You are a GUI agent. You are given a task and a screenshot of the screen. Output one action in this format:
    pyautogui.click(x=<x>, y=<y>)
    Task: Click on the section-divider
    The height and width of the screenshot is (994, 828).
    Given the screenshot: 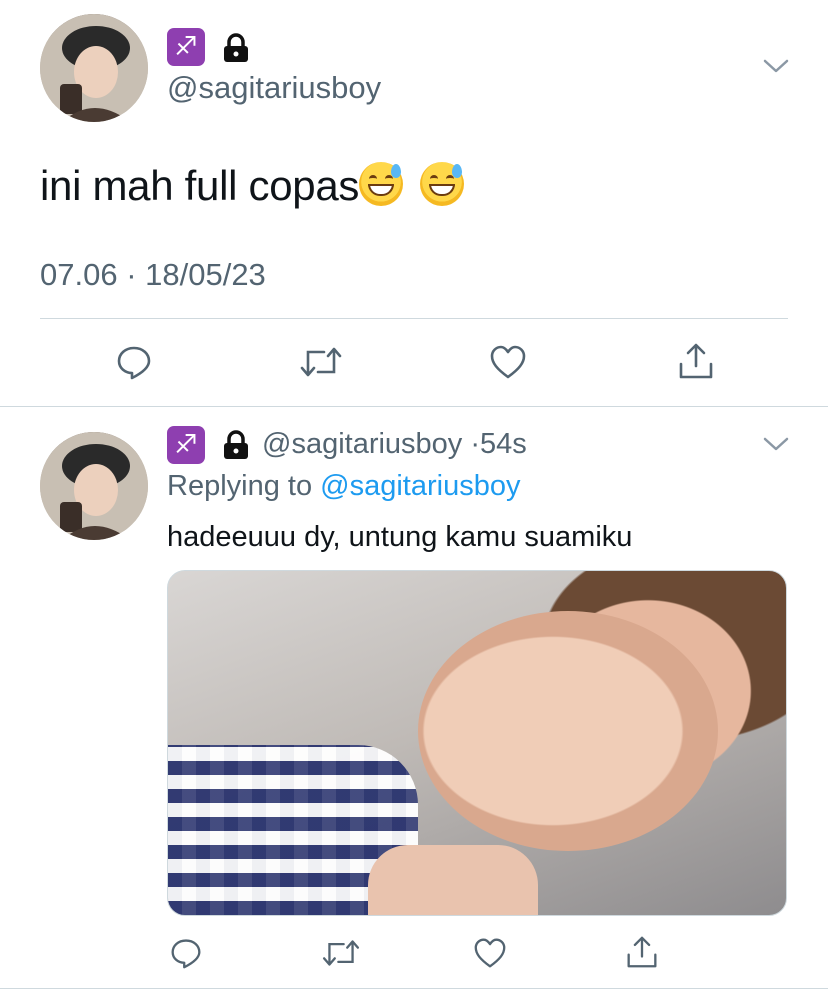 What is the action you would take?
    pyautogui.click(x=414, y=406)
    